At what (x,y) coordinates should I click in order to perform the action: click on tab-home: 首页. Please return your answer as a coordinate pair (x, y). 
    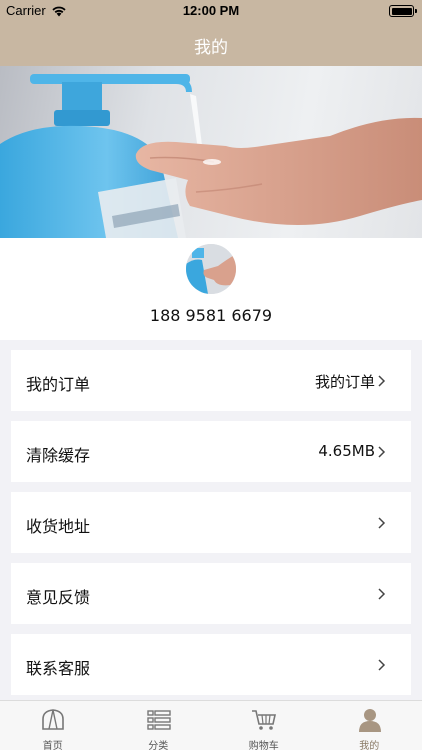
    Looking at the image, I should click on (53, 725).